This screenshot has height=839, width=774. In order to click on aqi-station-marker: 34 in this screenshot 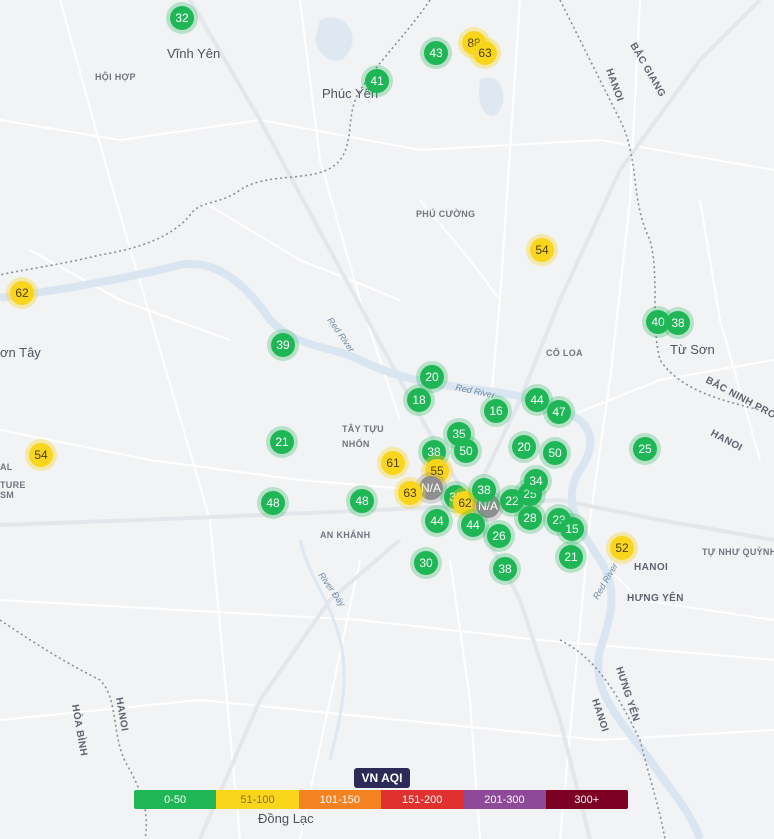, I will do `click(536, 481)`.